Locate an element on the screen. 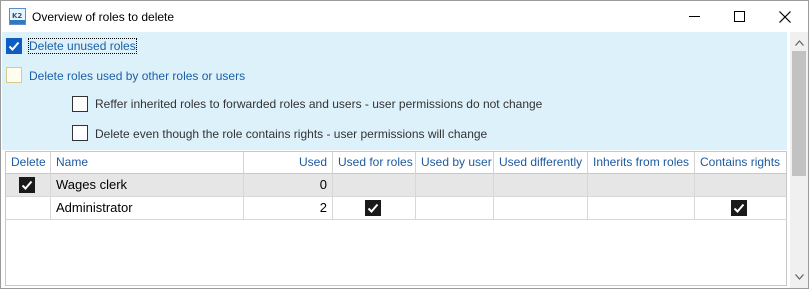 The image size is (809, 289). chevron-down-icon is located at coordinates (799, 276).